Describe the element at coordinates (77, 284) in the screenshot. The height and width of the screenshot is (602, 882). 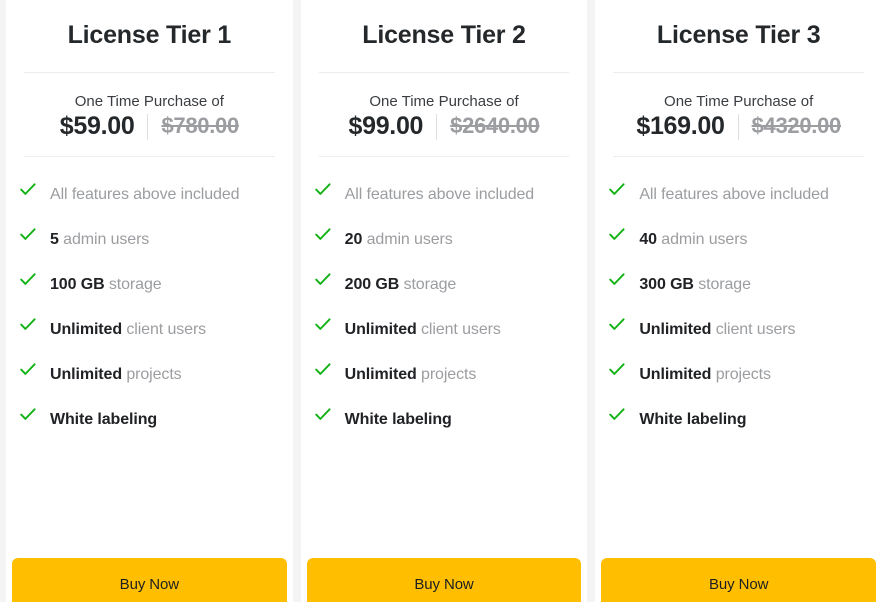
I see `feature-highlight: 100 GB` at that location.